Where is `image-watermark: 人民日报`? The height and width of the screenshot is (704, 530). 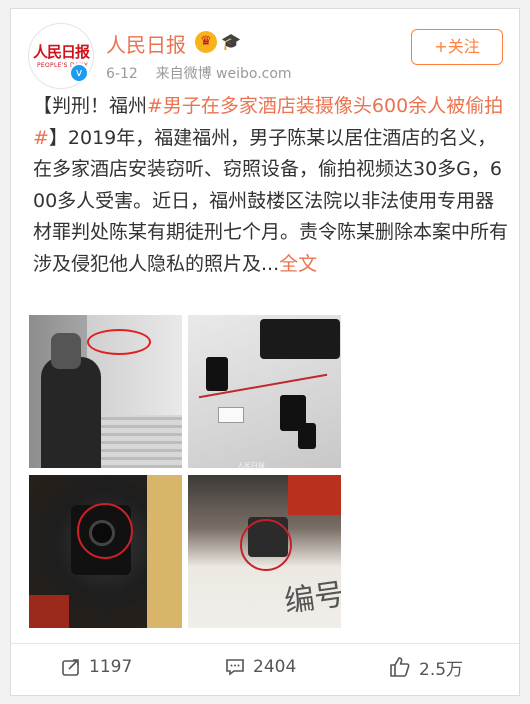 image-watermark: 人民日报 is located at coordinates (251, 466).